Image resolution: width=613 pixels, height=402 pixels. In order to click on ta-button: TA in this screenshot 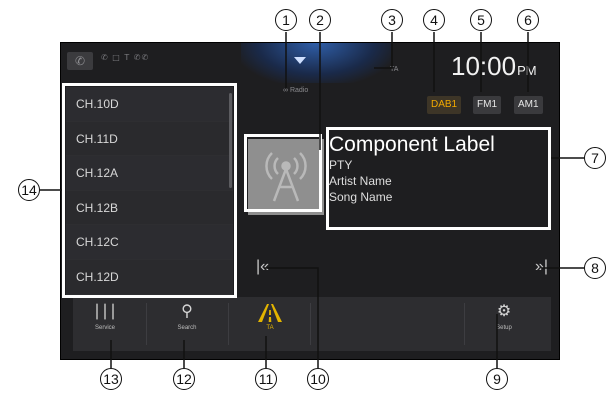, I will do `click(270, 324)`.